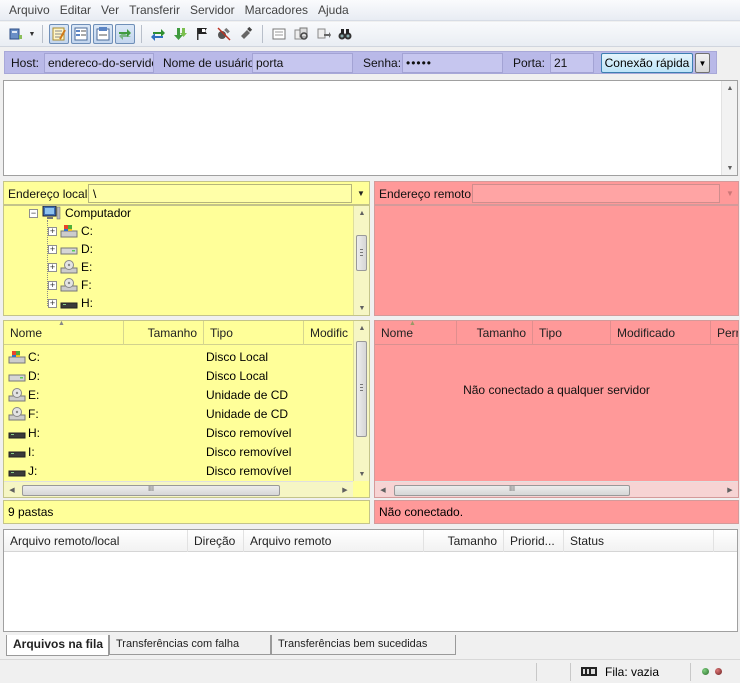 Image resolution: width=740 pixels, height=683 pixels. I want to click on toggle-log-button, so click(59, 34).